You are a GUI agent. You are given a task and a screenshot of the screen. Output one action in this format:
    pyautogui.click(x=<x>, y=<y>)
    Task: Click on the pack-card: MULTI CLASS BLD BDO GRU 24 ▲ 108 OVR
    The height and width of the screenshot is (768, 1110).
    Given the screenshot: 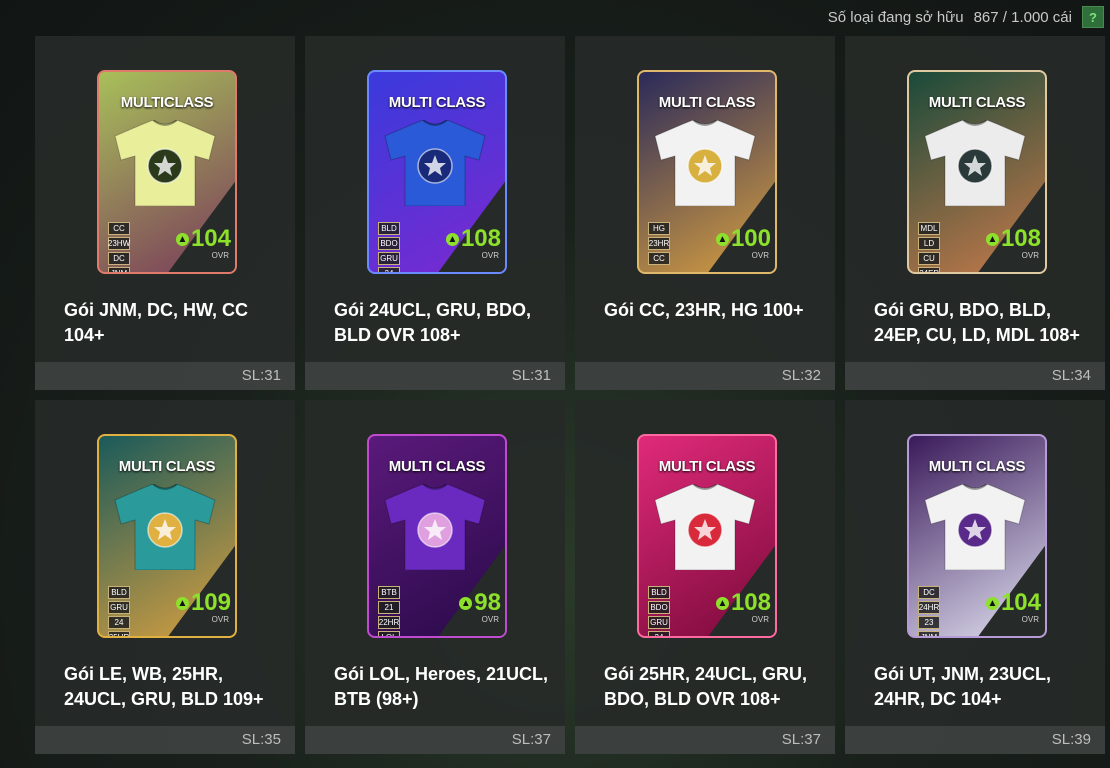 What is the action you would take?
    pyautogui.click(x=437, y=172)
    